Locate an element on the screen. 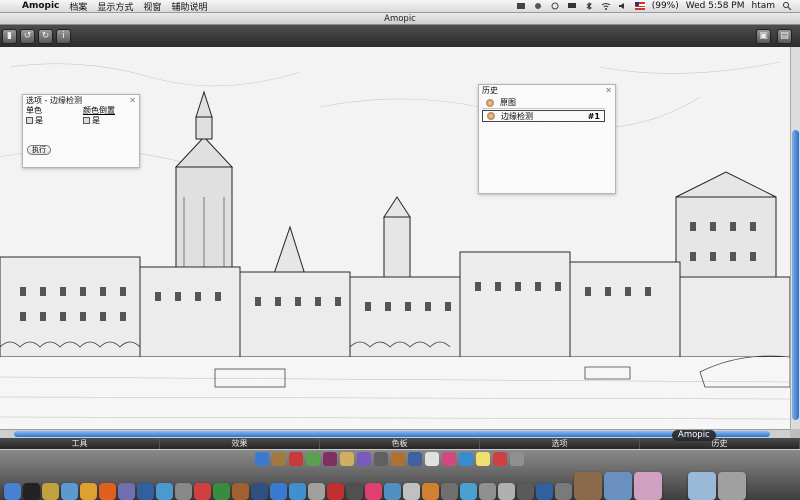 The width and height of the screenshot is (800, 500). wifi-icon is located at coordinates (606, 6).